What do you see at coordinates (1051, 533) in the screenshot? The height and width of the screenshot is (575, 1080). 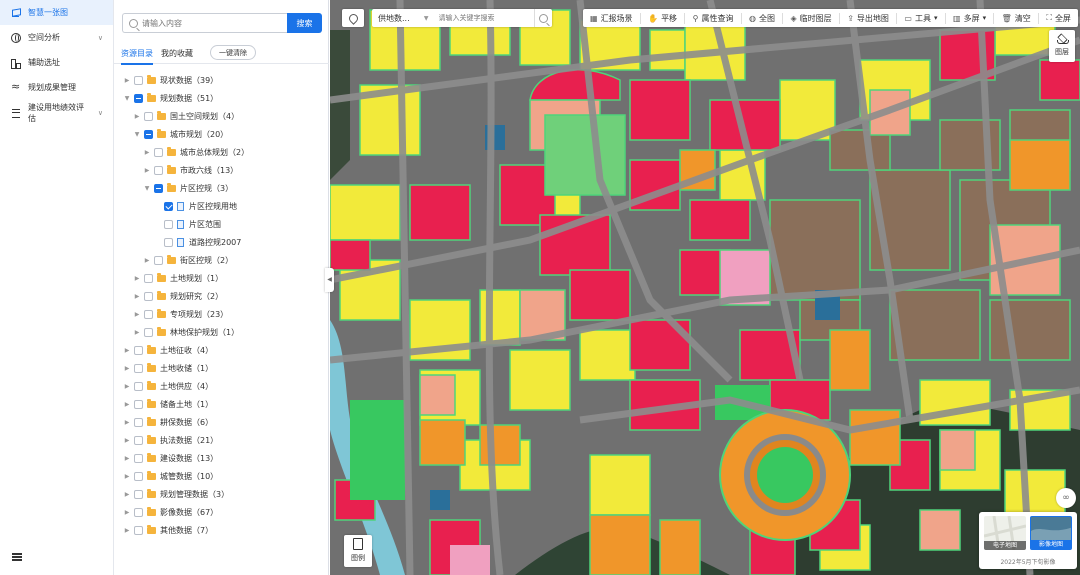 I see `imagery-basemap-thumb: 影像地图` at bounding box center [1051, 533].